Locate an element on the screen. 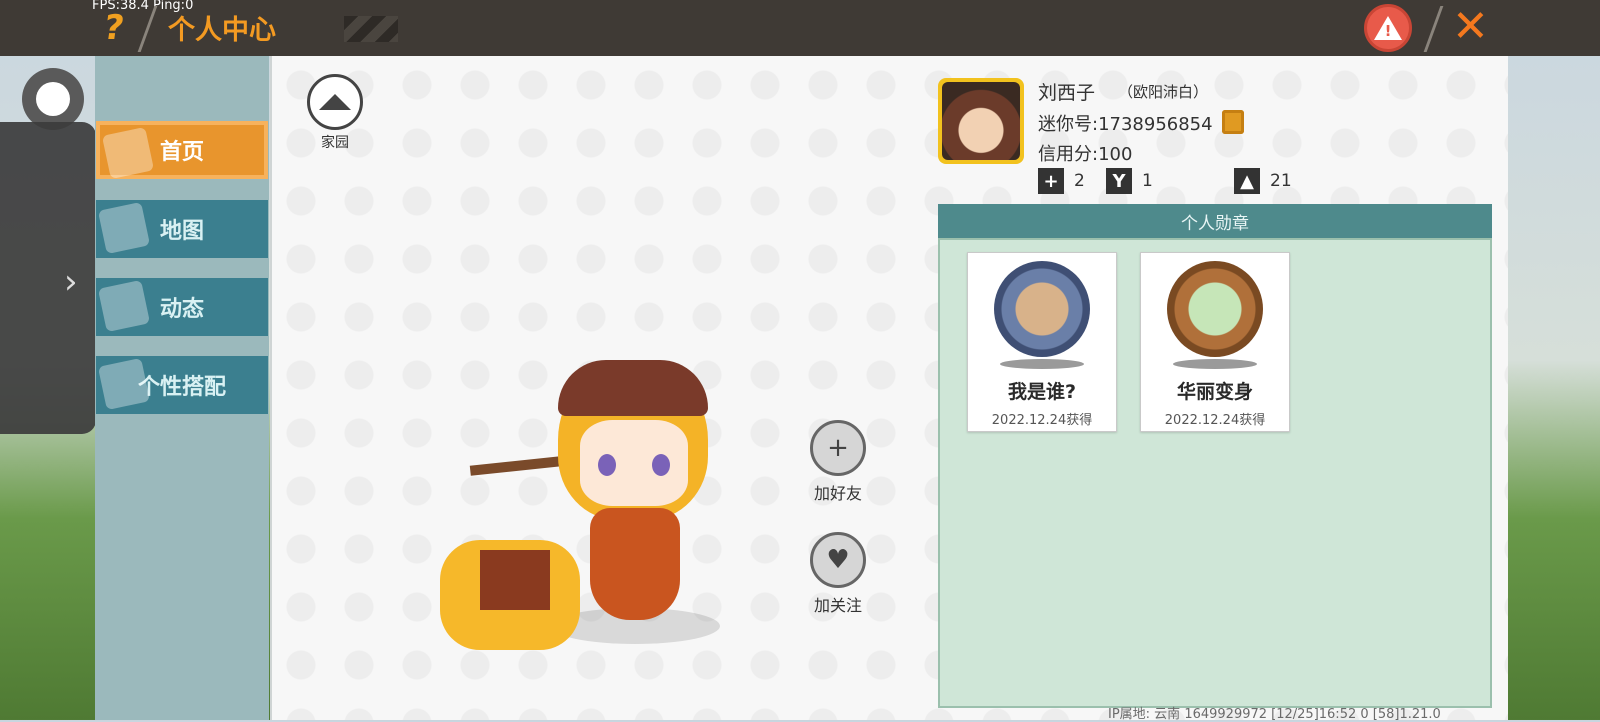 The width and height of the screenshot is (1600, 722). stat-value: 21 is located at coordinates (1281, 181).